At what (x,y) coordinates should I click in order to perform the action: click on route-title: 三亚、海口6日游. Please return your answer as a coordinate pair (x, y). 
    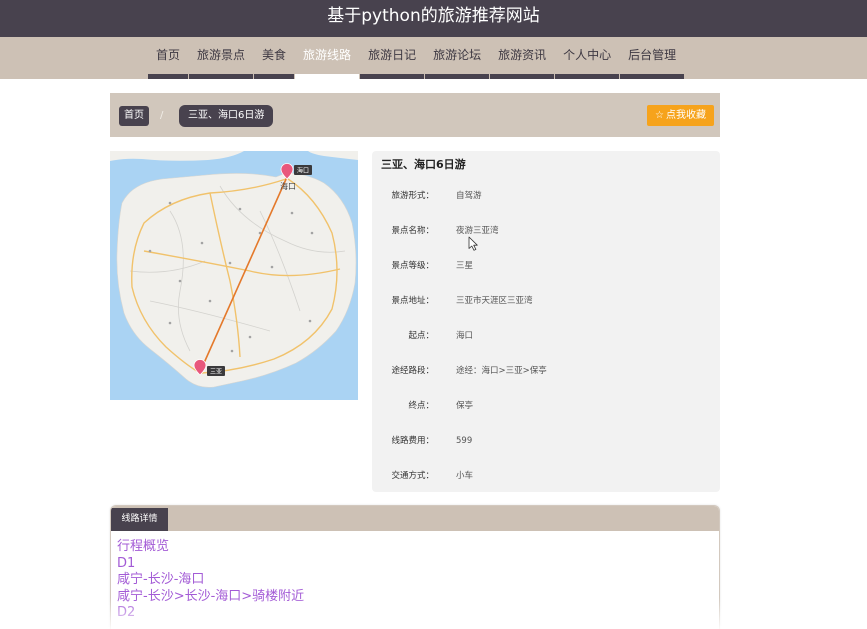
    Looking at the image, I should click on (423, 164).